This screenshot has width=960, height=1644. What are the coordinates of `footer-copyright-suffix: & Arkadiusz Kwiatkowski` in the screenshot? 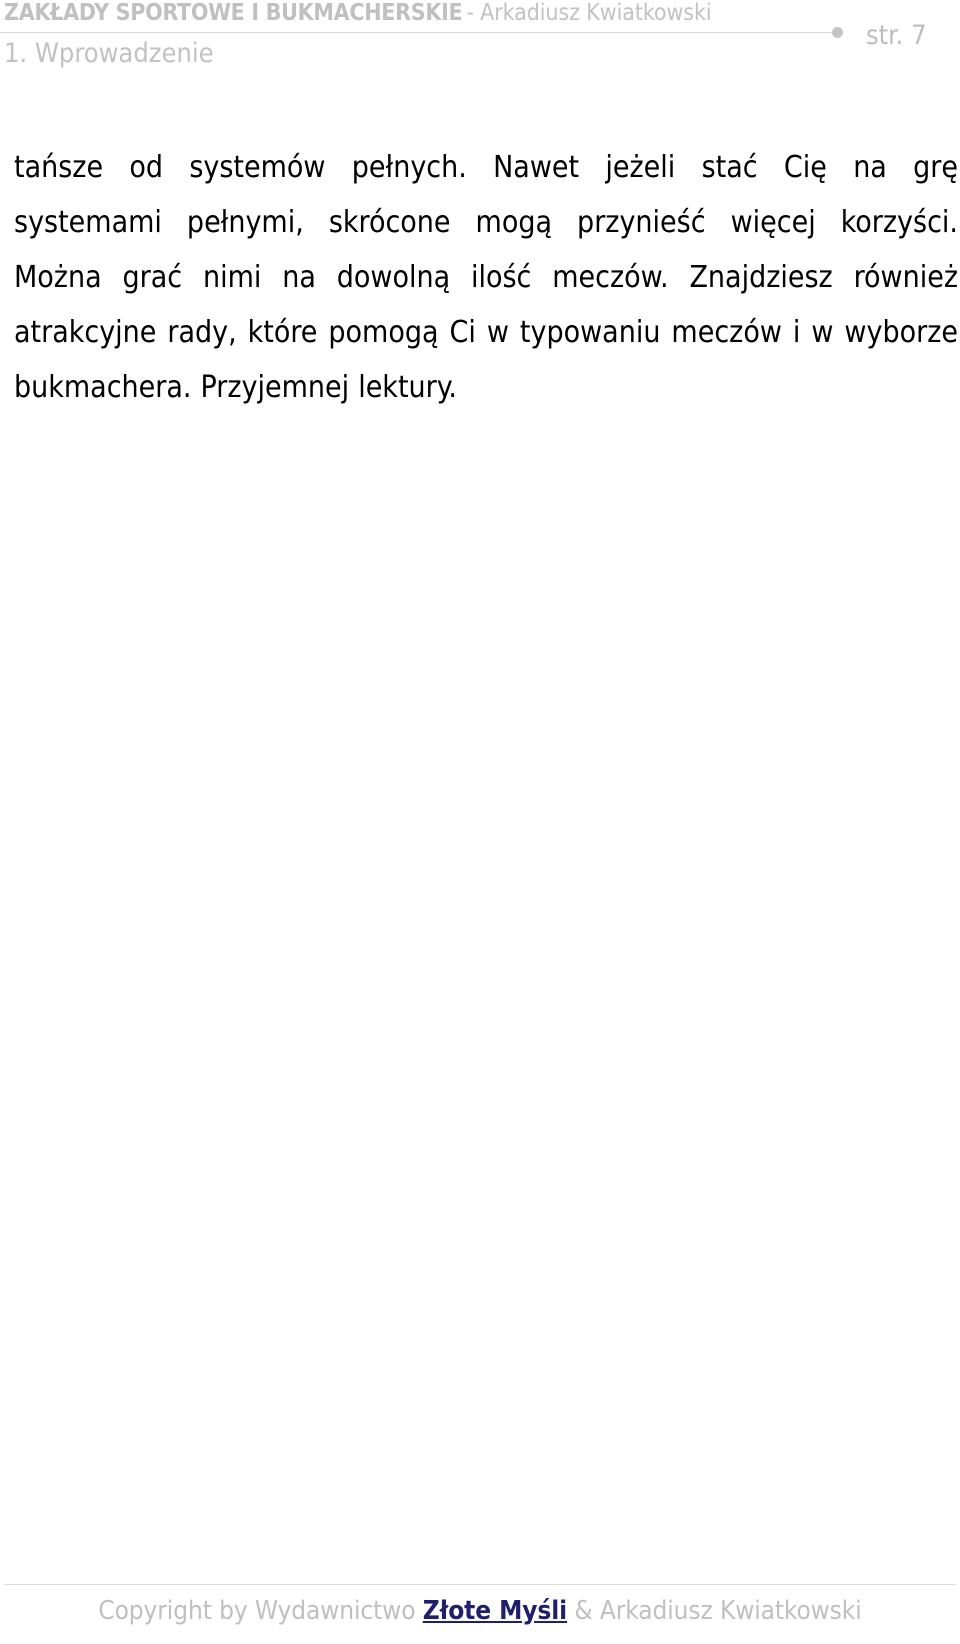 It's located at (714, 1611).